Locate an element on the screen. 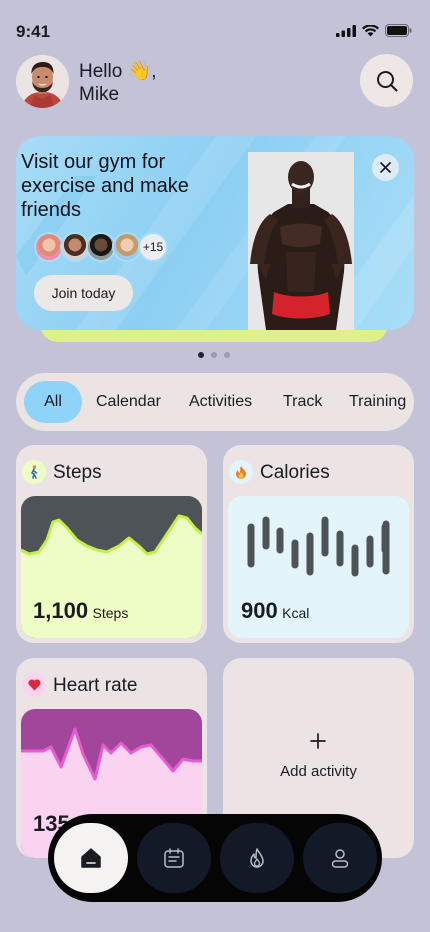  calories-unit: Kcal is located at coordinates (296, 613).